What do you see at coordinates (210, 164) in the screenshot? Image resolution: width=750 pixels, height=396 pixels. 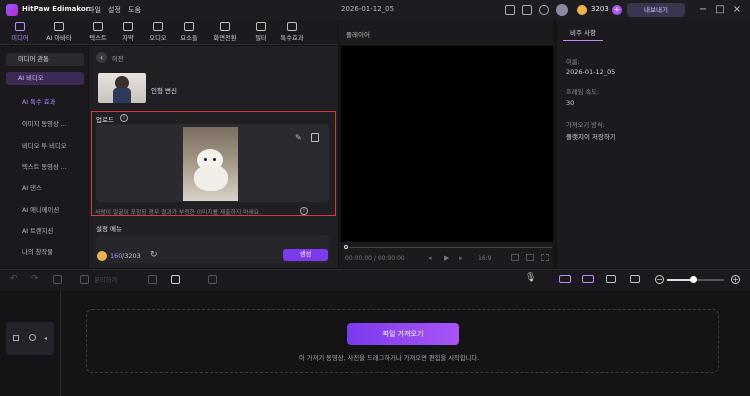 I see `uploaded-image` at bounding box center [210, 164].